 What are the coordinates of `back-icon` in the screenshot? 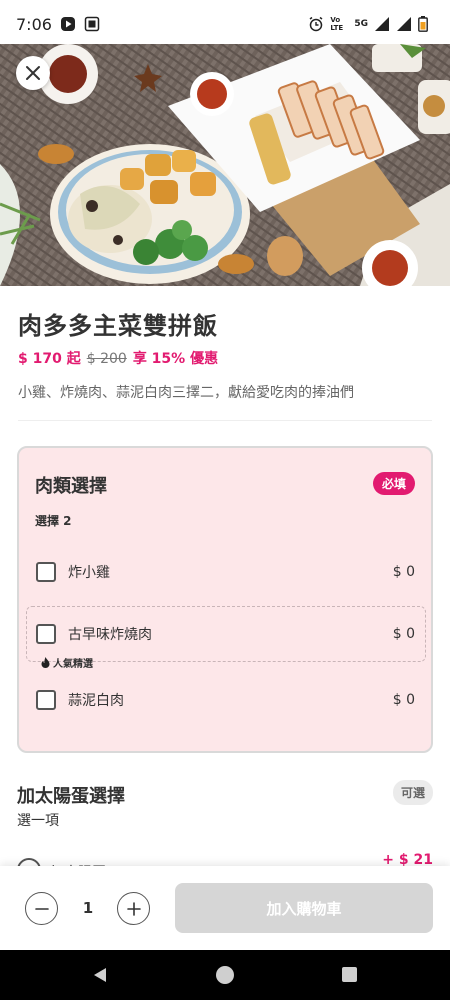 It's located at (100, 977).